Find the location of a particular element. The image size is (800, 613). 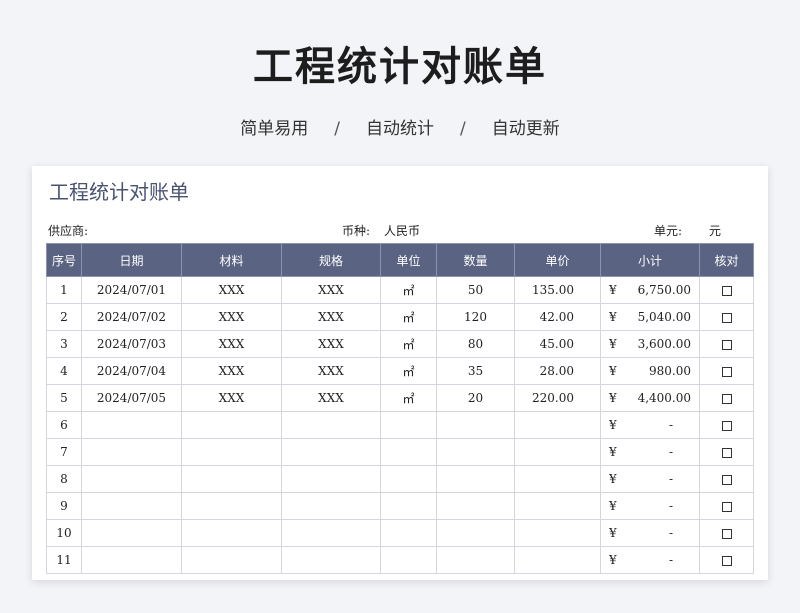

cell-subtotal: ¥4,400.00 is located at coordinates (650, 398).